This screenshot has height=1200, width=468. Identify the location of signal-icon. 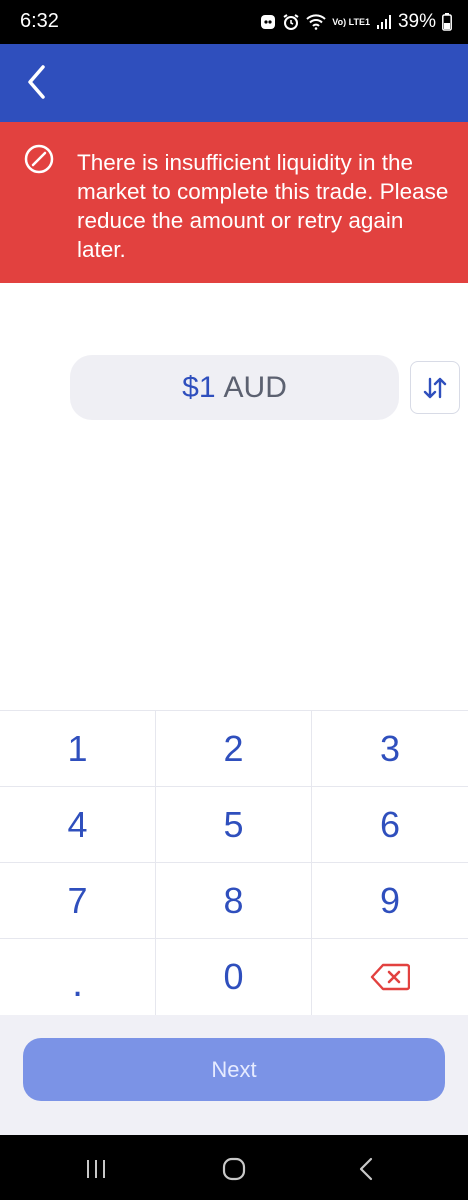
(384, 22).